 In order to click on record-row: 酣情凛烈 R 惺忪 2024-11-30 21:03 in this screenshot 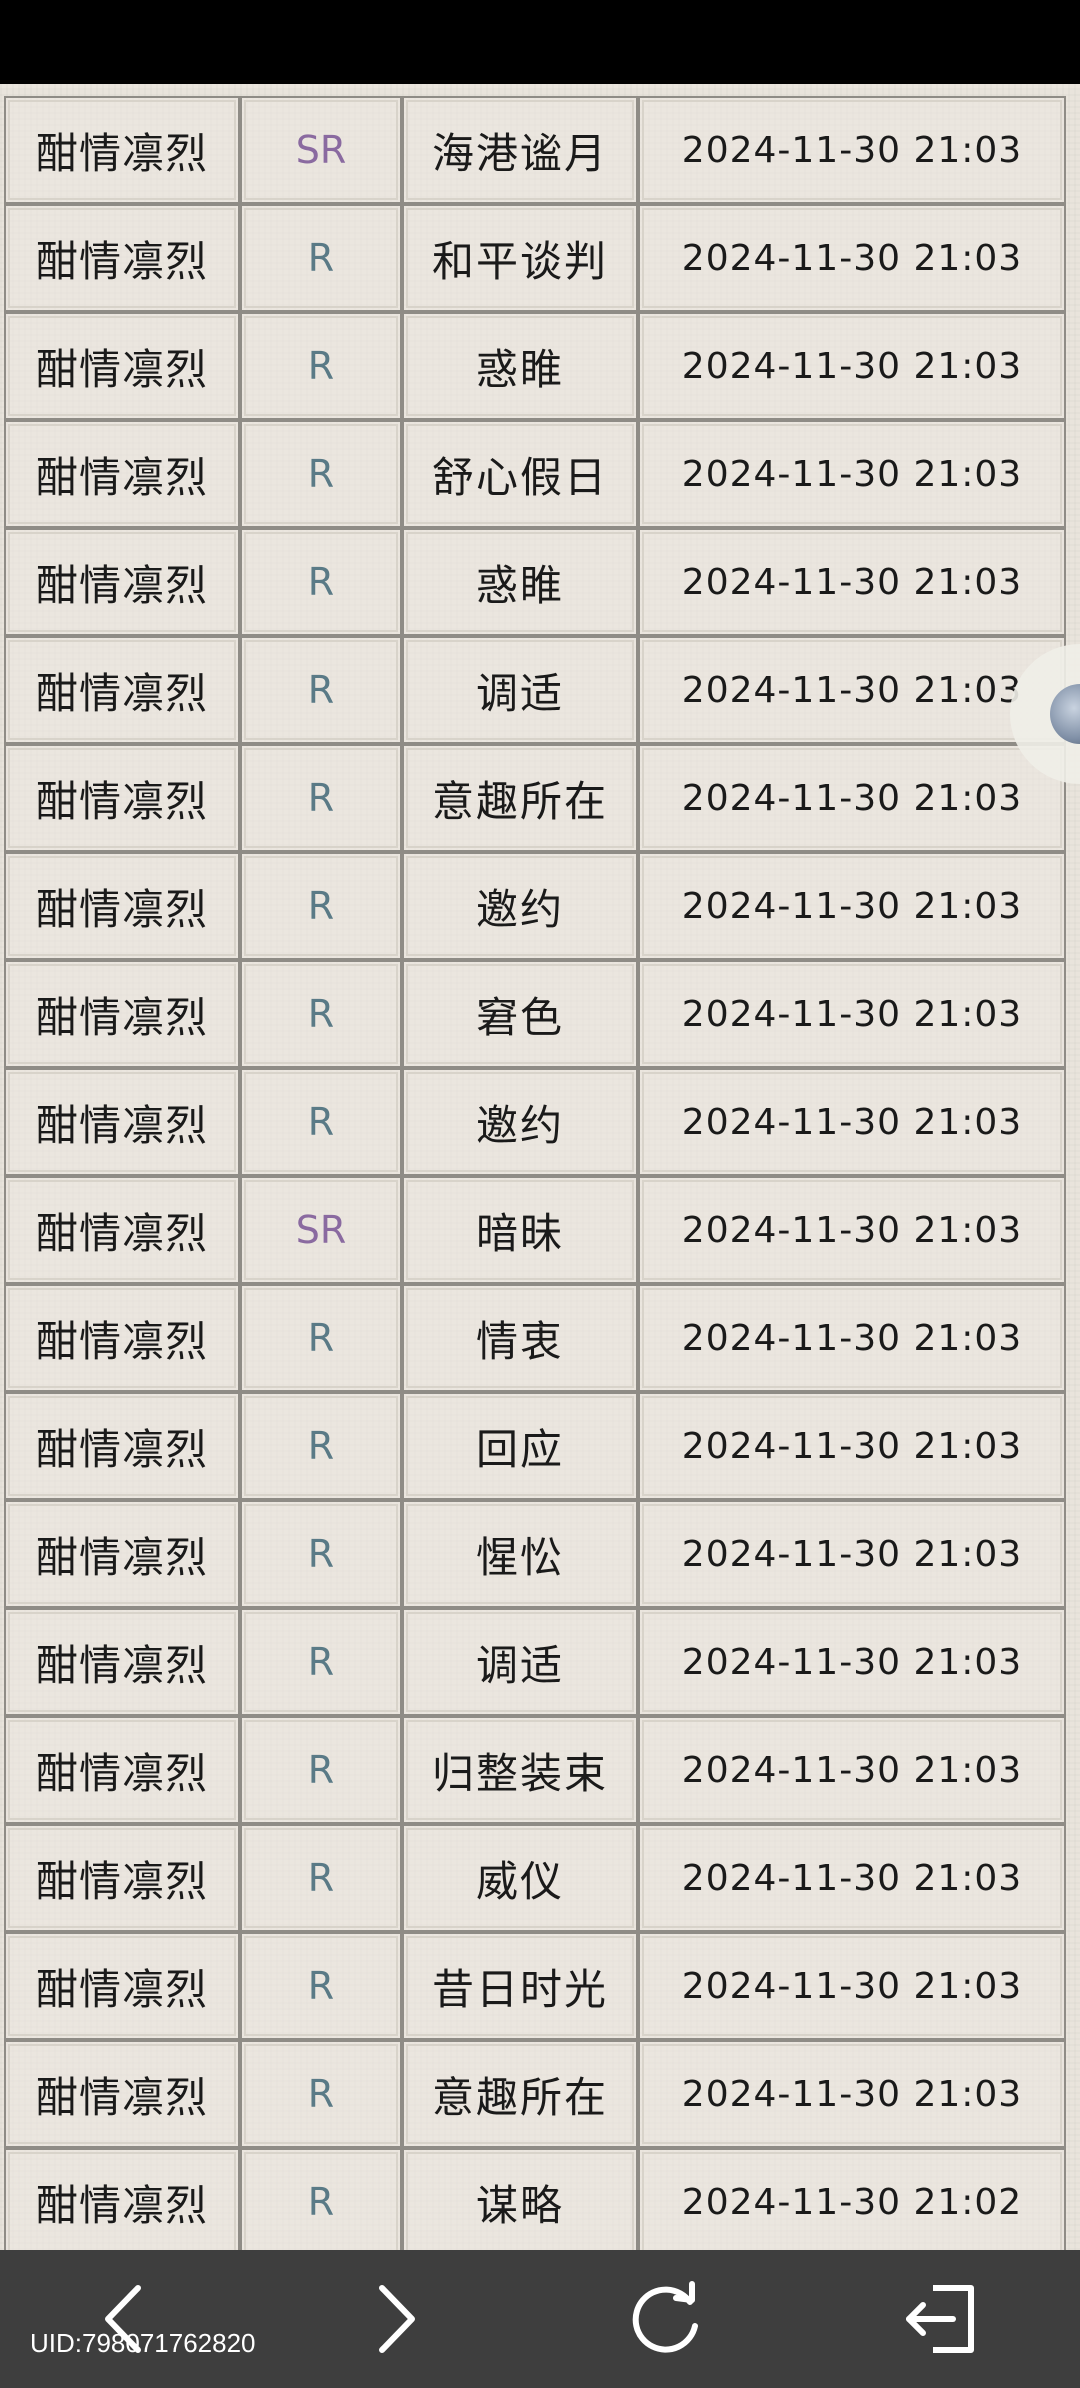, I will do `click(535, 1554)`.